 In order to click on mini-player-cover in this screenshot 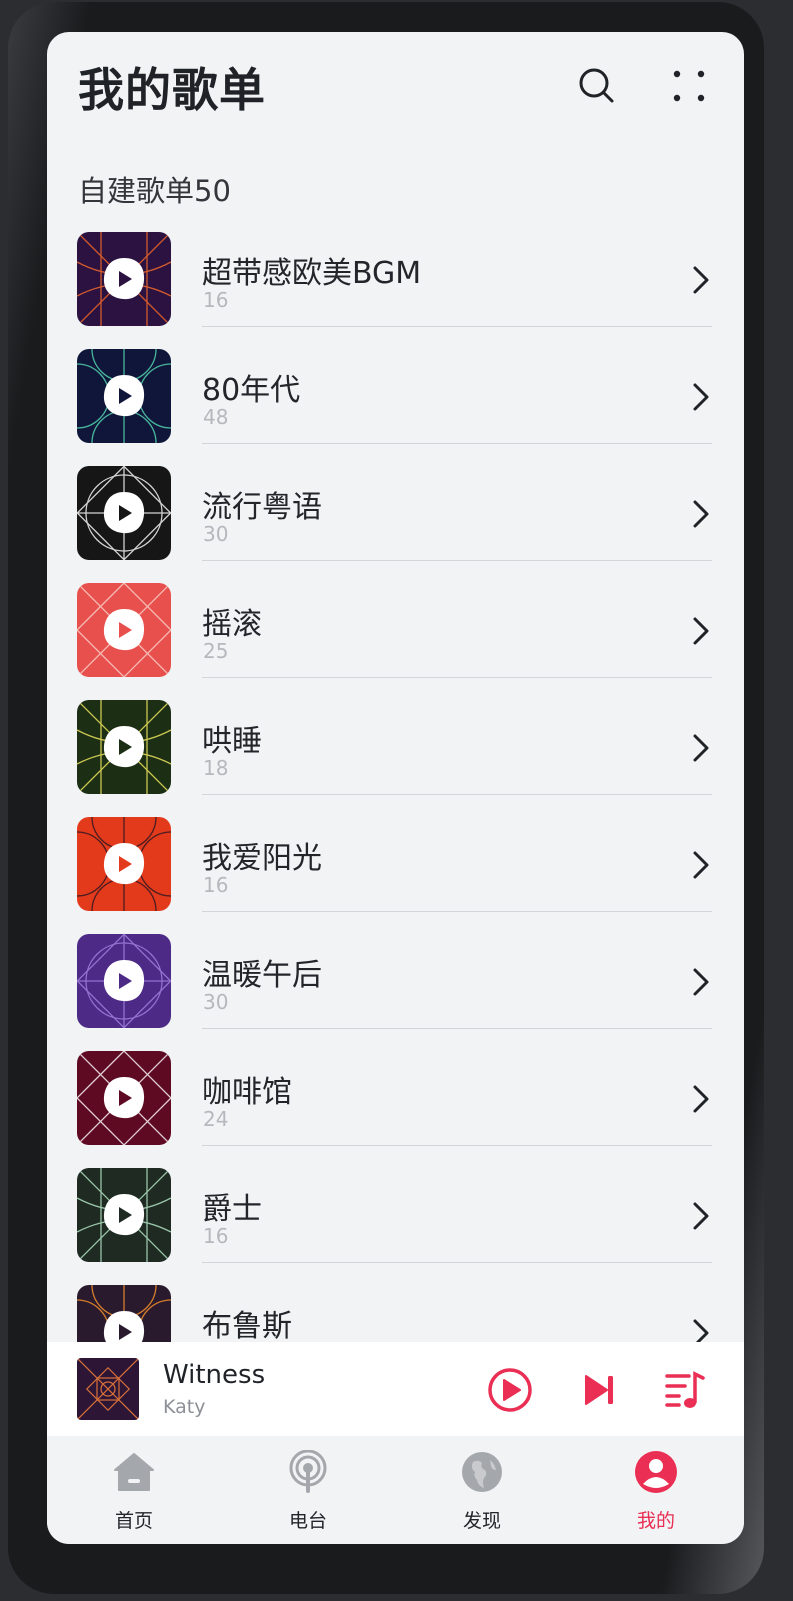, I will do `click(108, 1389)`.